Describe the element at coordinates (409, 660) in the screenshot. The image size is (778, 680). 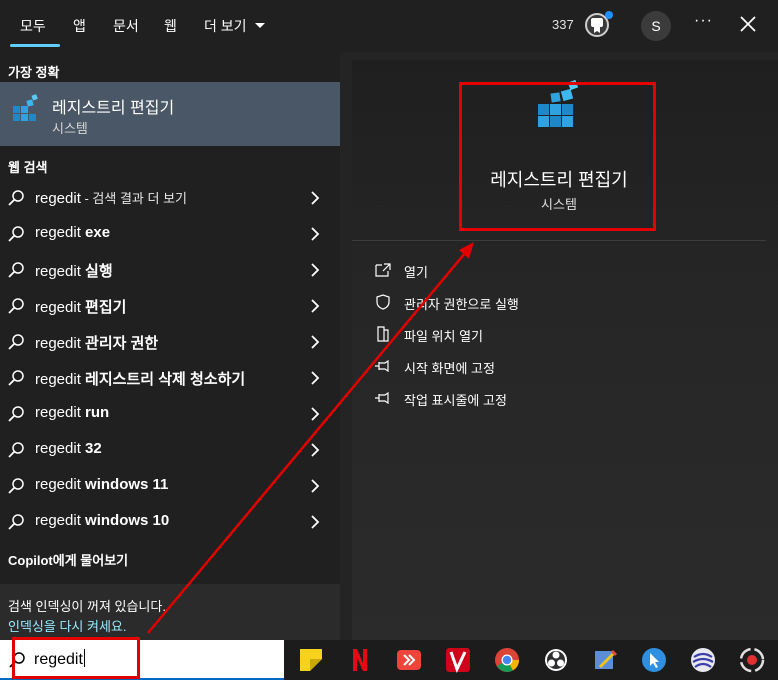
I see `anydesk-icon` at that location.